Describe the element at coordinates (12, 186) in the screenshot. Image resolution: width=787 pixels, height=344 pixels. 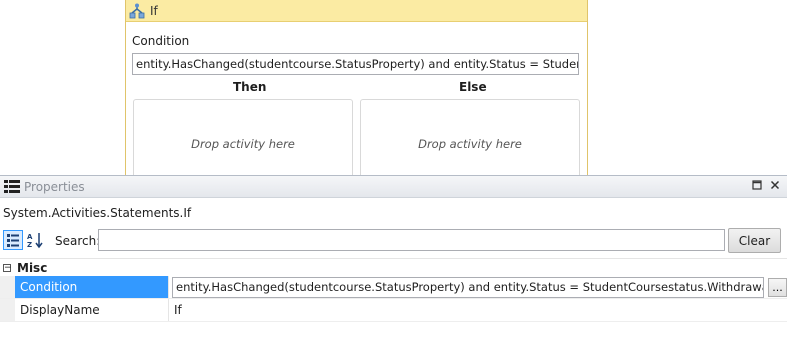
I see `properties-grid-icon` at that location.